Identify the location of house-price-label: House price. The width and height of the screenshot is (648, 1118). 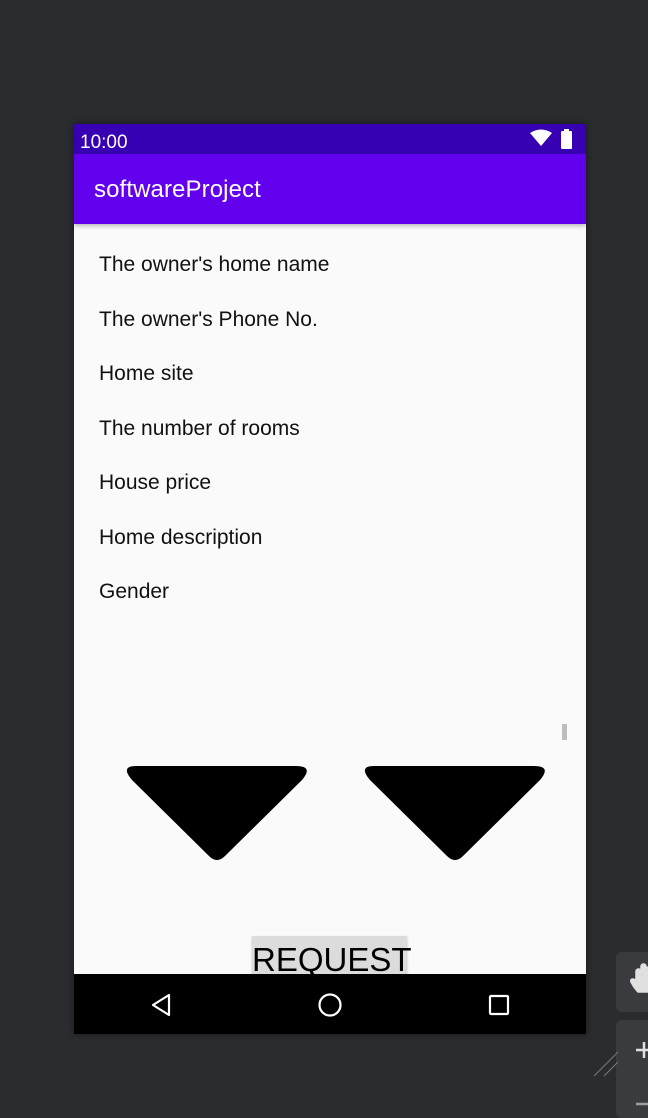
(155, 482).